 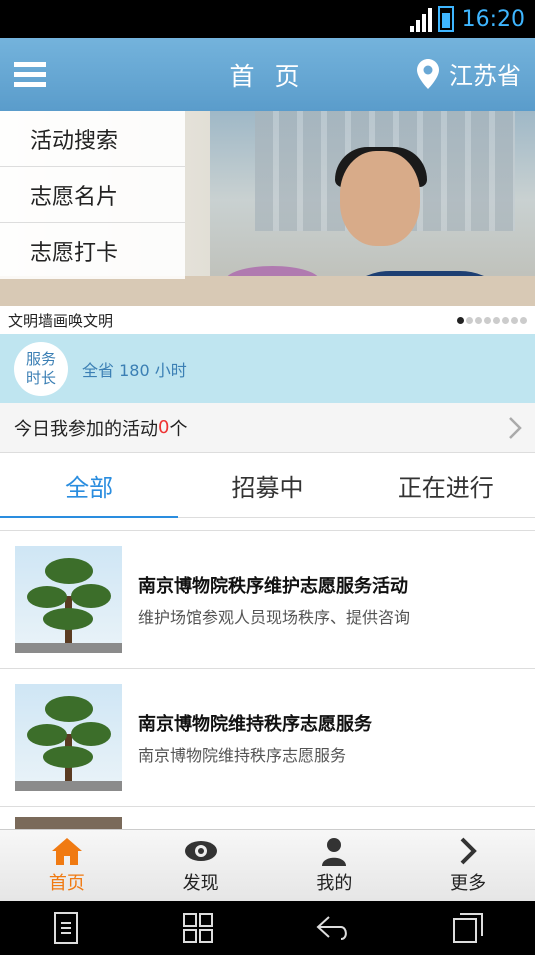 I want to click on activity-subtitle: 维护场馆参观人员现场秩序、提供咨询, so click(x=274, y=617).